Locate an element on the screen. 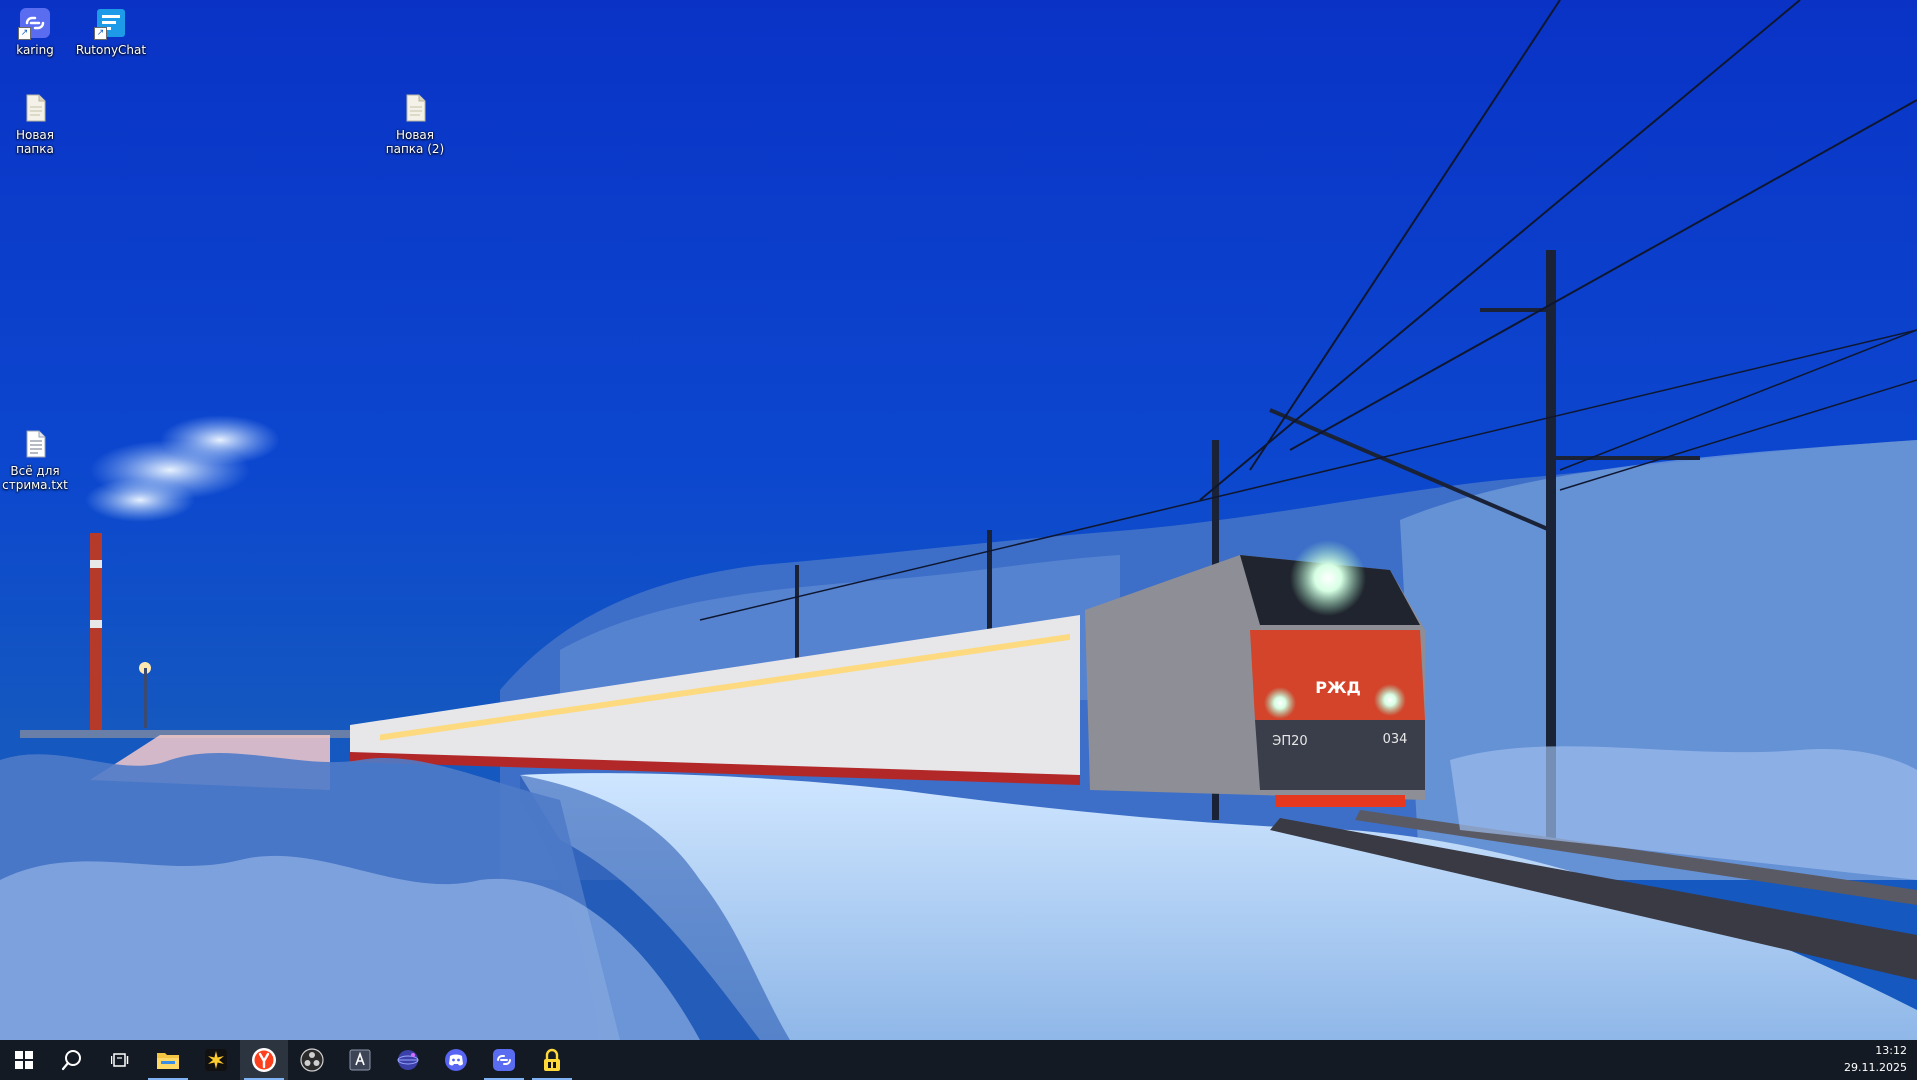 This screenshot has width=1917, height=1080. windows-logo-icon is located at coordinates (24, 1060).